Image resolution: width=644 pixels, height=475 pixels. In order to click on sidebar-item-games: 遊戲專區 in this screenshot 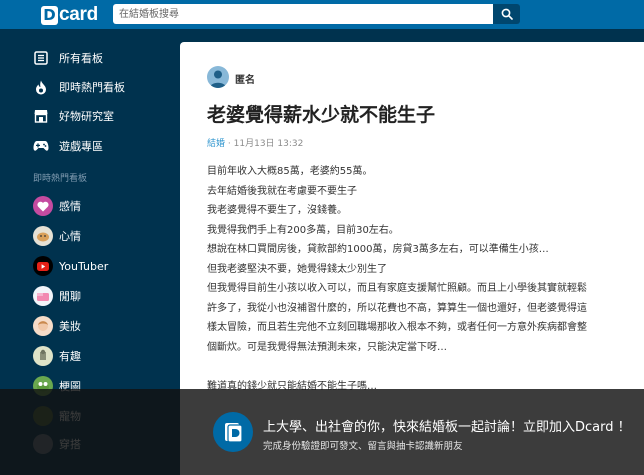, I will do `click(68, 146)`.